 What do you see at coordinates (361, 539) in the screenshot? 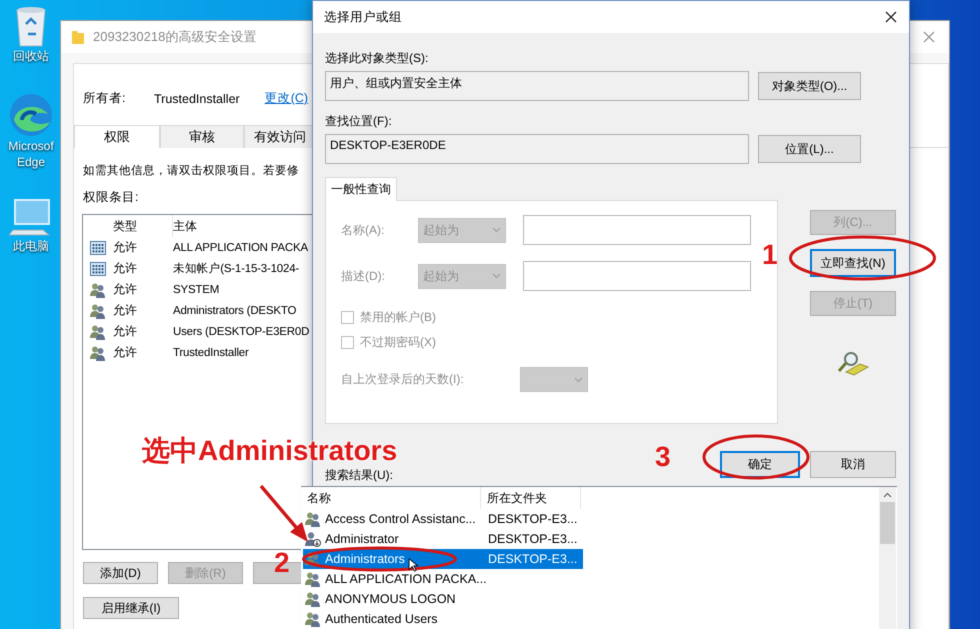
I see `table-cell-text: Administrator` at bounding box center [361, 539].